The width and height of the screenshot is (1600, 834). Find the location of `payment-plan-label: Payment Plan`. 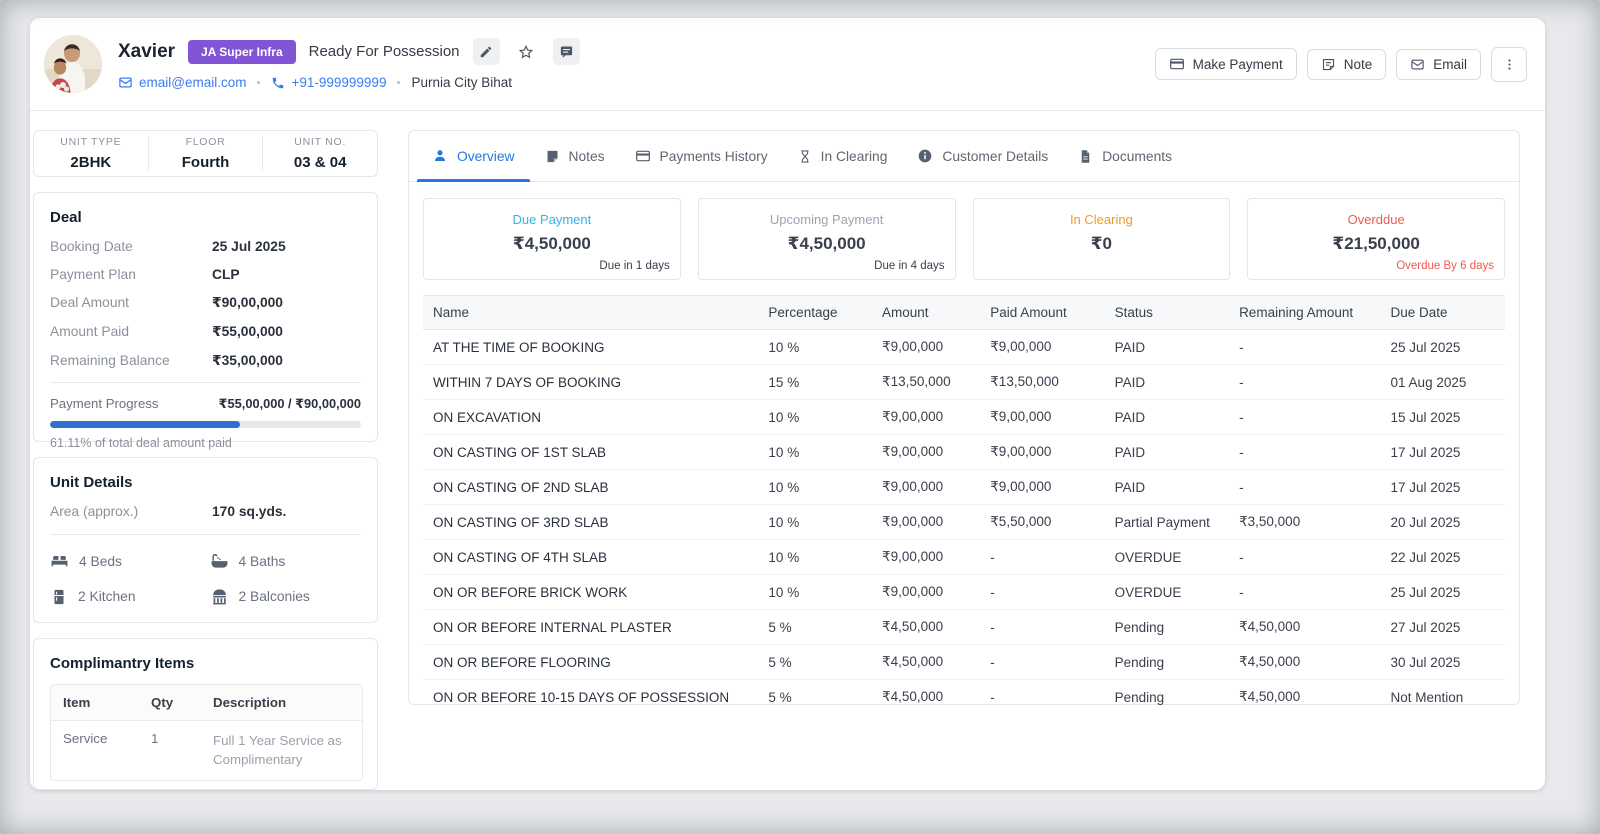

payment-plan-label: Payment Plan is located at coordinates (93, 274).